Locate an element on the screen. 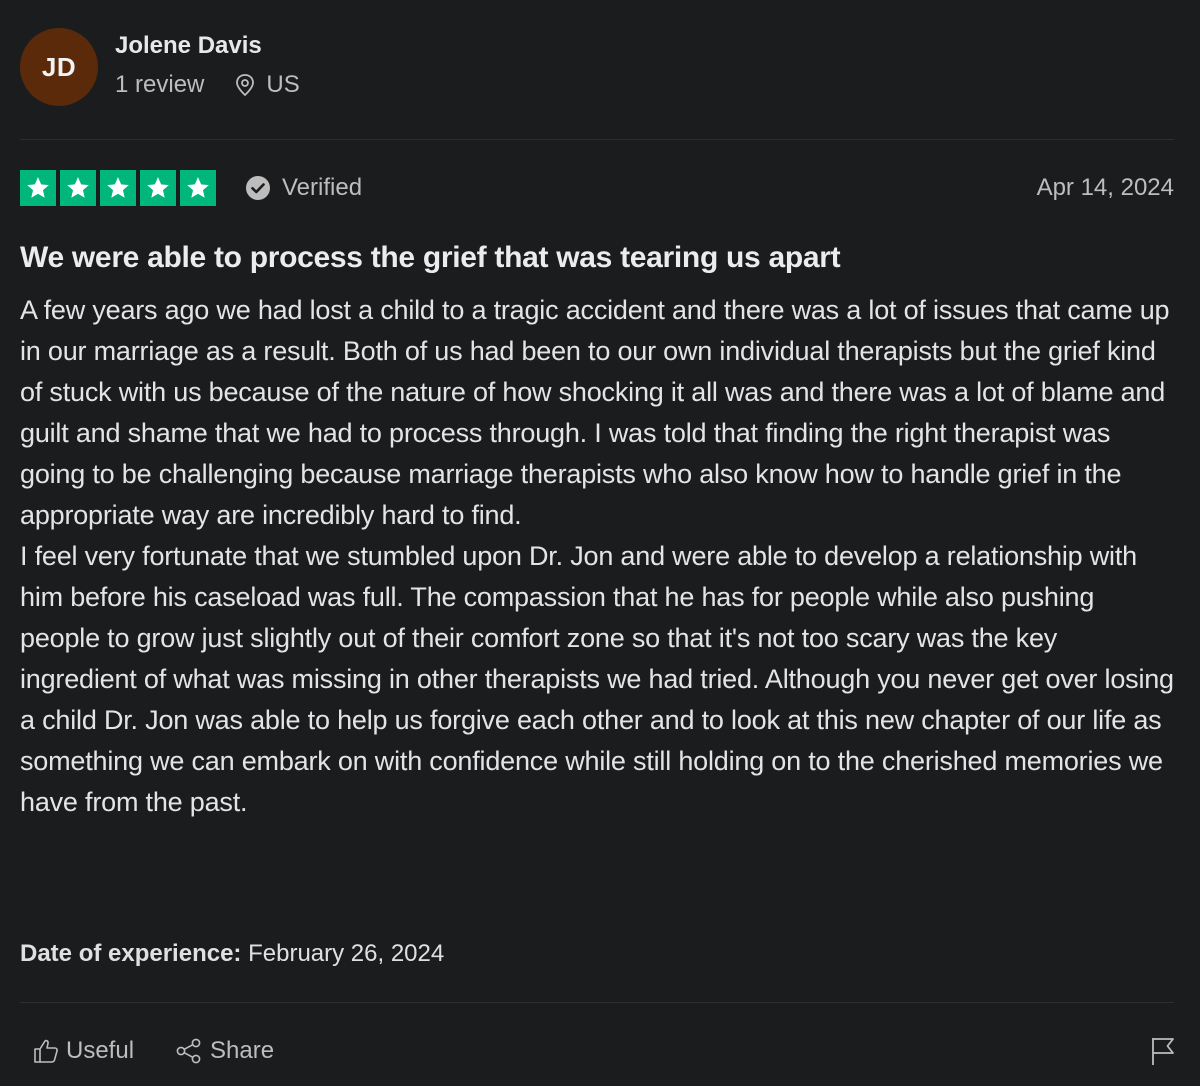  share-button: Share is located at coordinates (224, 1051).